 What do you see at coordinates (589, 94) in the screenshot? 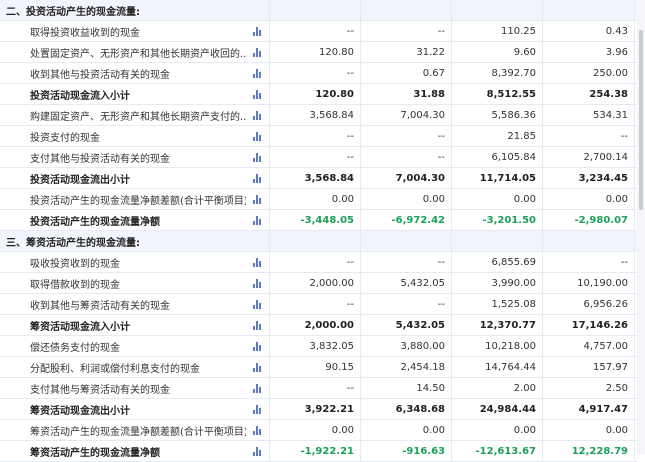
I see `value-cell: 254.38` at bounding box center [589, 94].